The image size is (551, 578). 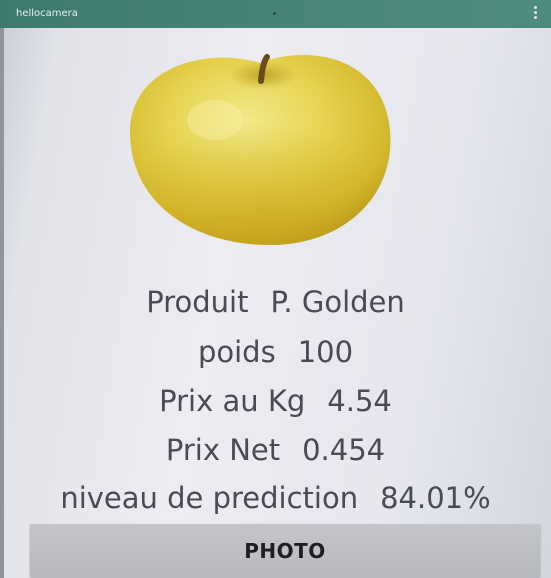 What do you see at coordinates (197, 302) in the screenshot?
I see `product-label: Produit` at bounding box center [197, 302].